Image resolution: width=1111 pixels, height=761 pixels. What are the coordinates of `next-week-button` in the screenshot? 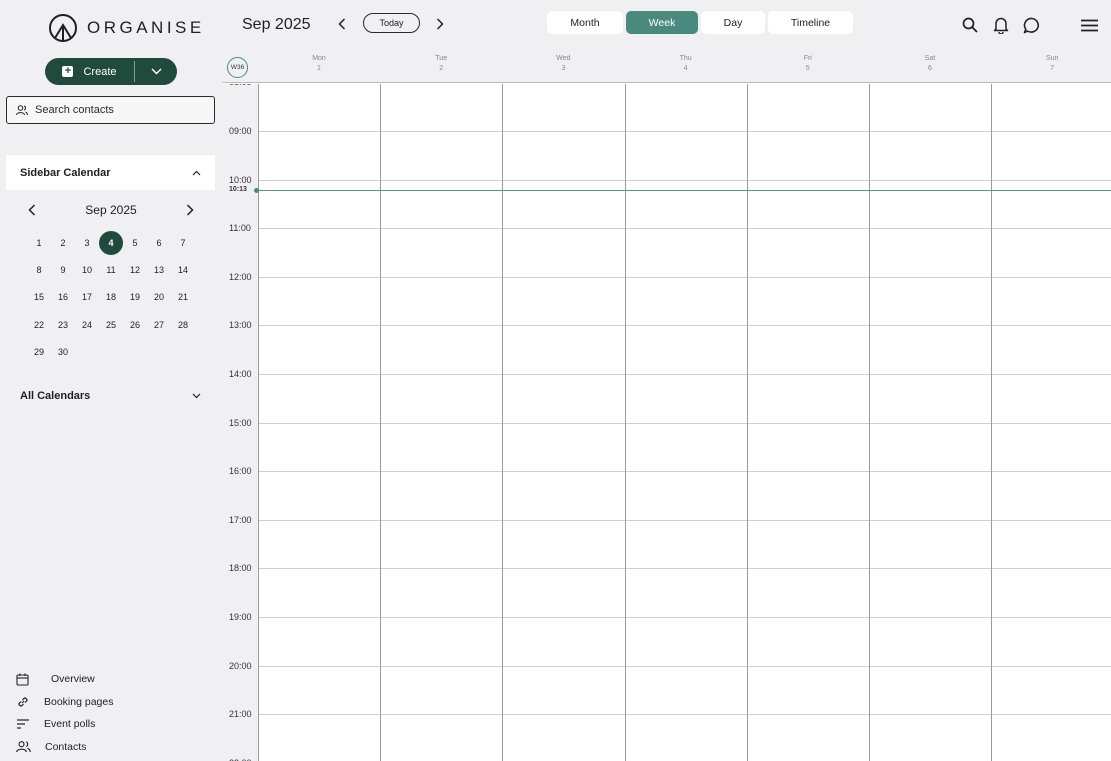 It's located at (440, 24).